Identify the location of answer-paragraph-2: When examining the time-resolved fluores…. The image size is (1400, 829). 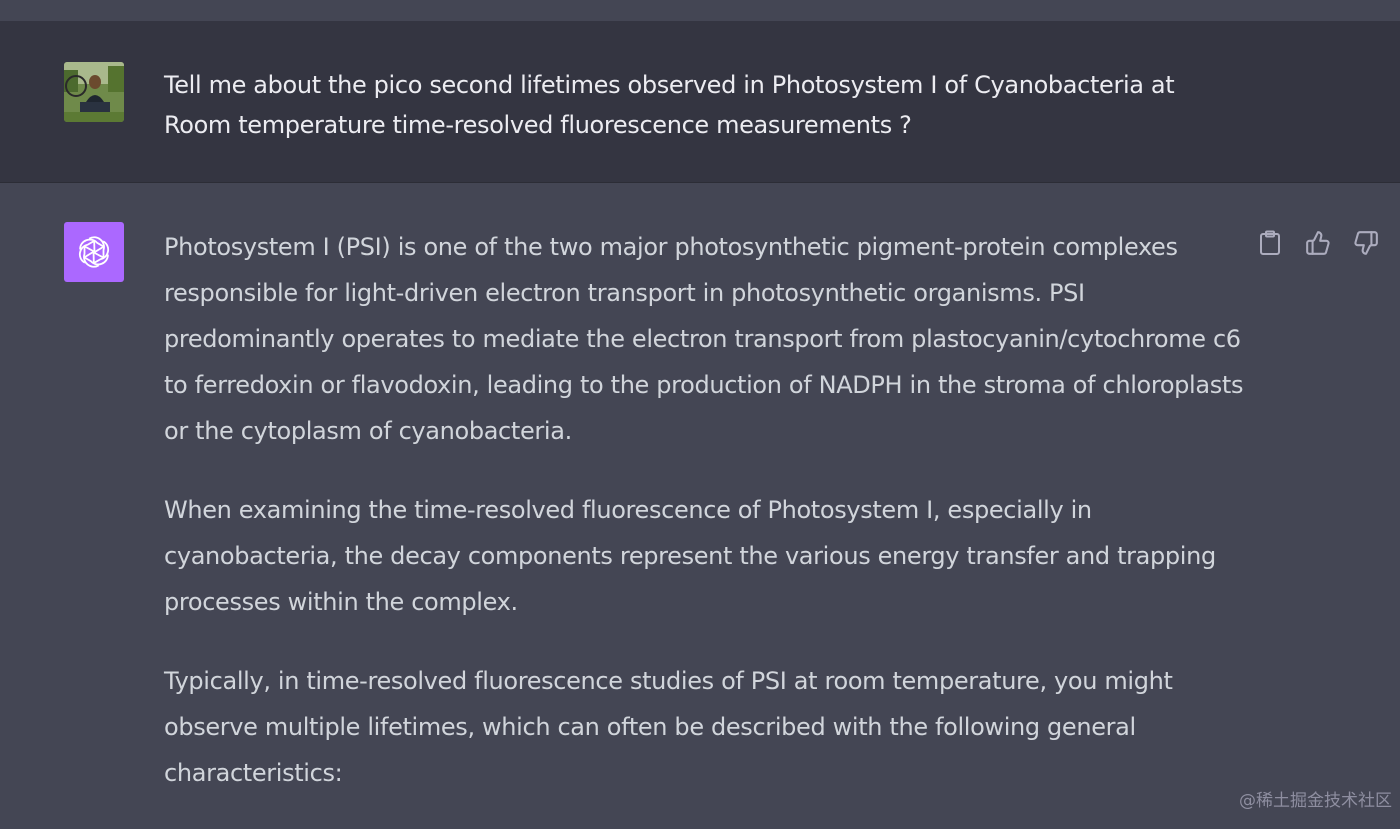
(690, 556).